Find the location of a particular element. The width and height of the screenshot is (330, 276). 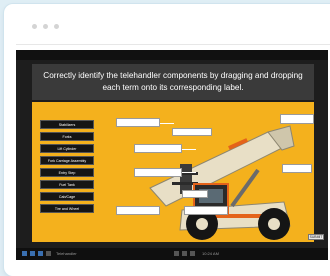

term-chip-cab: Cab/Cage is located at coordinates (67, 196).